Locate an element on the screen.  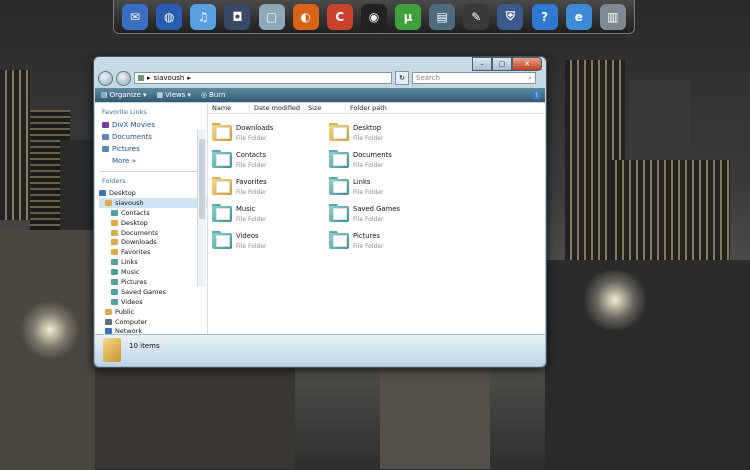
dock: ✉ ◍ ♫ ◘ ▢ ◐ C ◉ µ ▤ ✎ ⛨? e ▥ is located at coordinates (374, 17).